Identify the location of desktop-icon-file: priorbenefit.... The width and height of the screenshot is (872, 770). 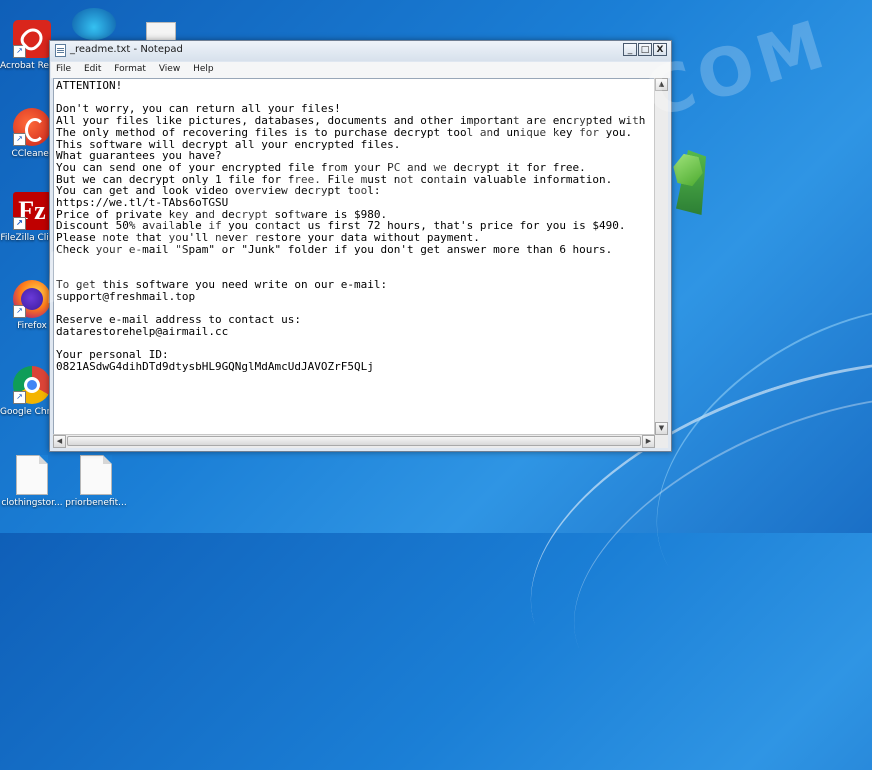
(96, 482).